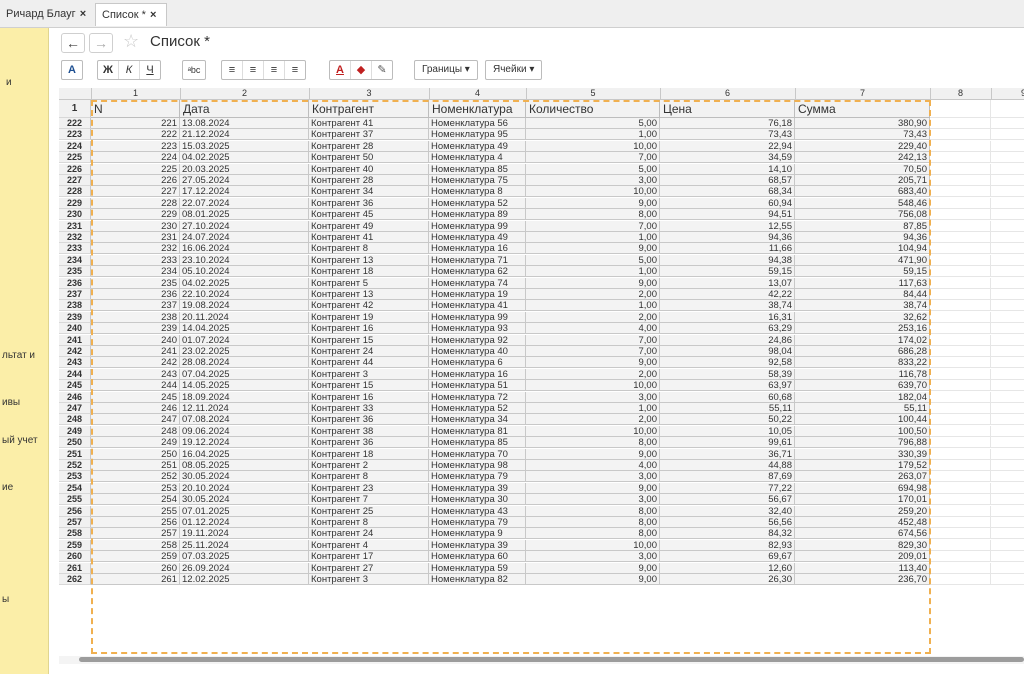 The image size is (1024, 674). Describe the element at coordinates (274, 70) in the screenshot. I see `align-right-icon: ≡` at that location.